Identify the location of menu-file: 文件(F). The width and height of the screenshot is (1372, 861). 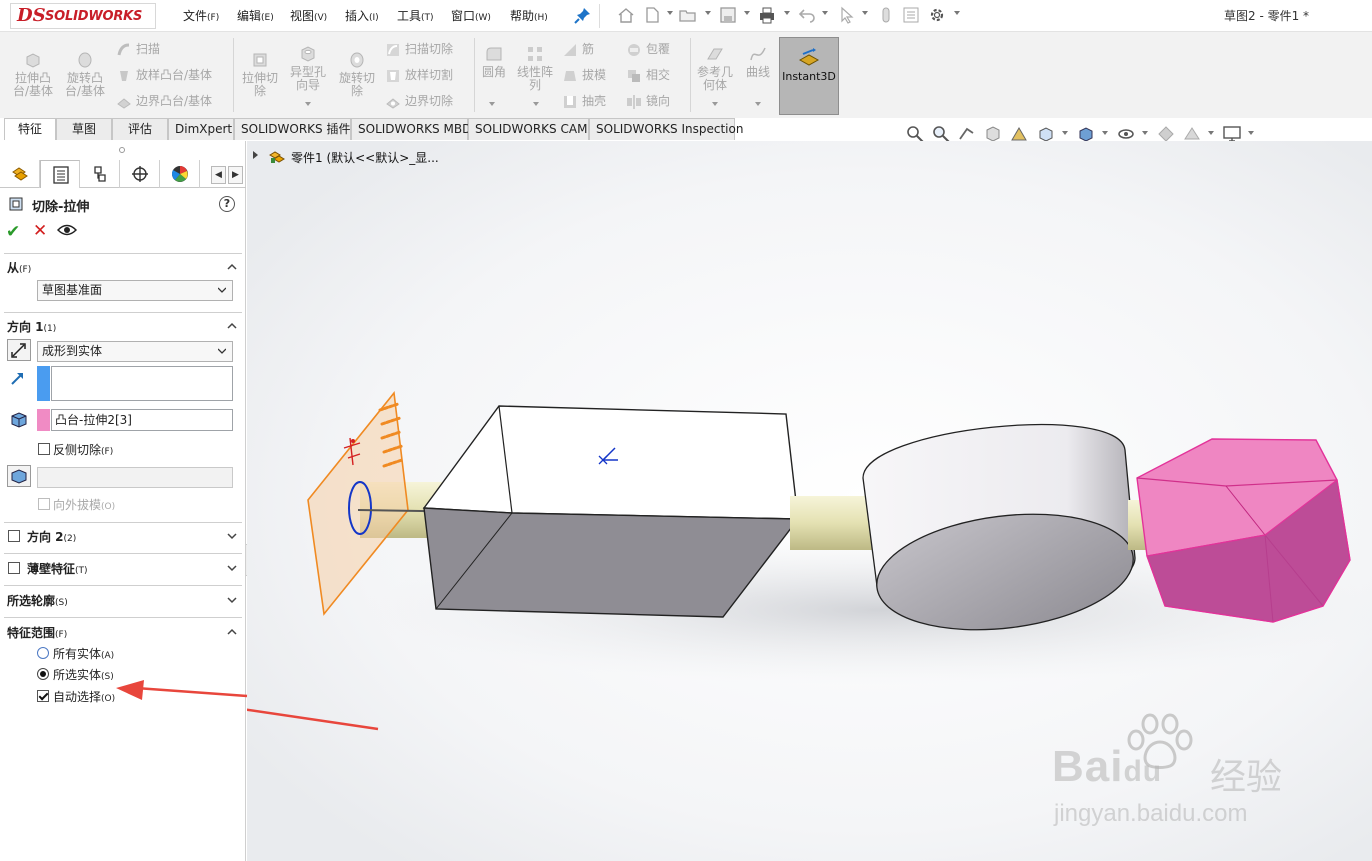
(201, 15).